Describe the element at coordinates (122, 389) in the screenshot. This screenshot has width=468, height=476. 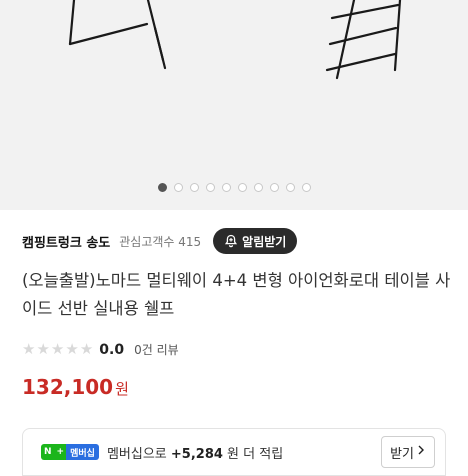
I see `price-unit: 원` at that location.